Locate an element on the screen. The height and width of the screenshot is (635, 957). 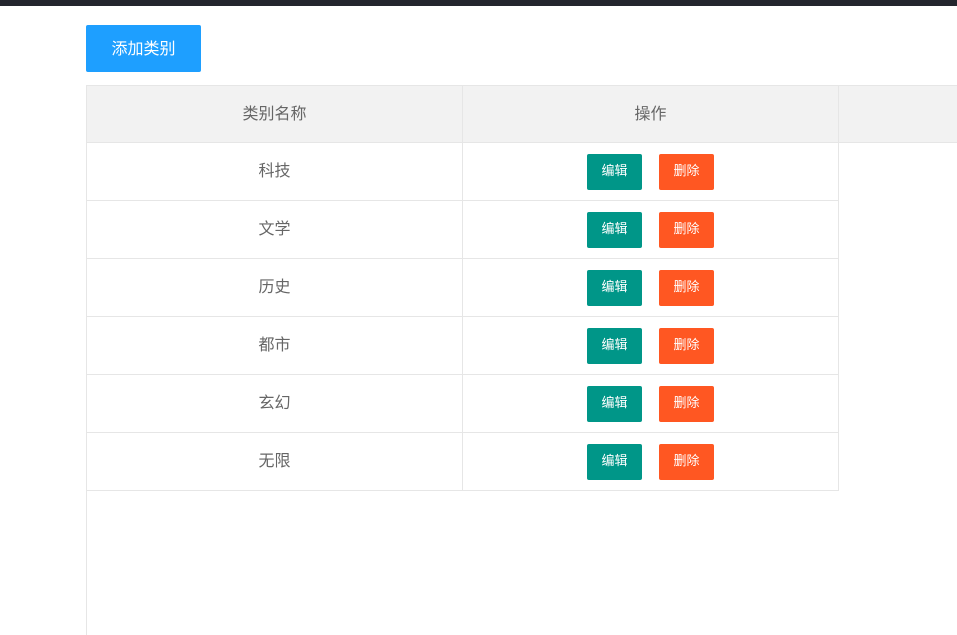
column-header-category-name: 类别名称 is located at coordinates (275, 114).